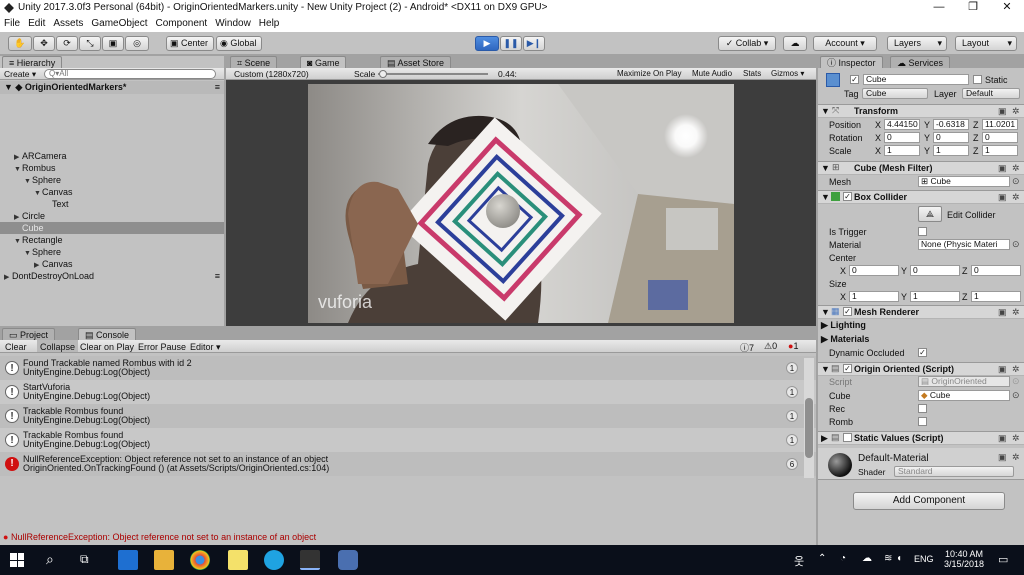  What do you see at coordinates (924, 559) in the screenshot?
I see `language-indicator: ENG` at bounding box center [924, 559].